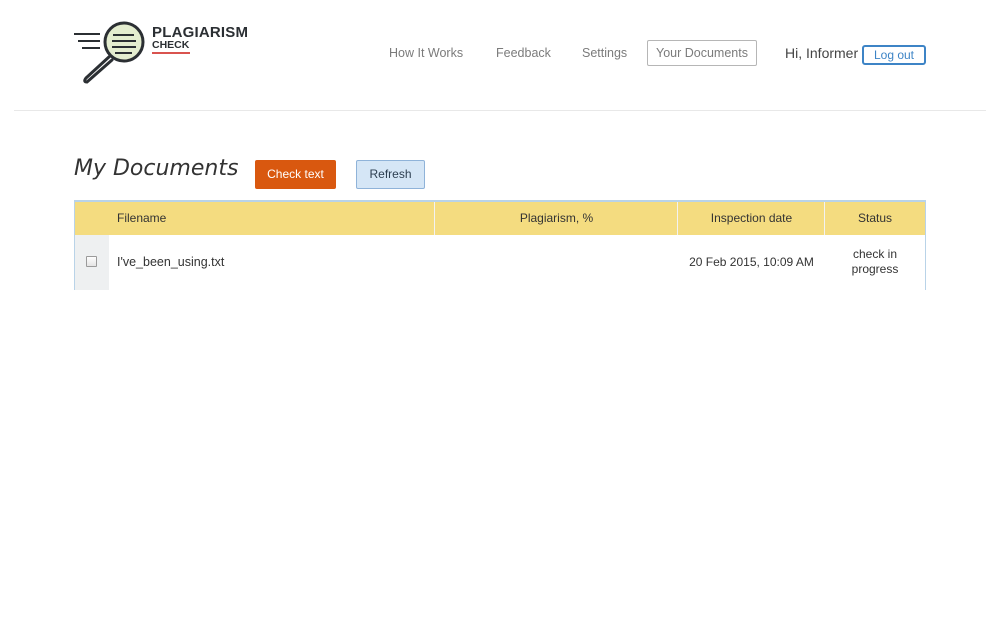  Describe the element at coordinates (390, 174) in the screenshot. I see `refresh-button: Refresh` at that location.